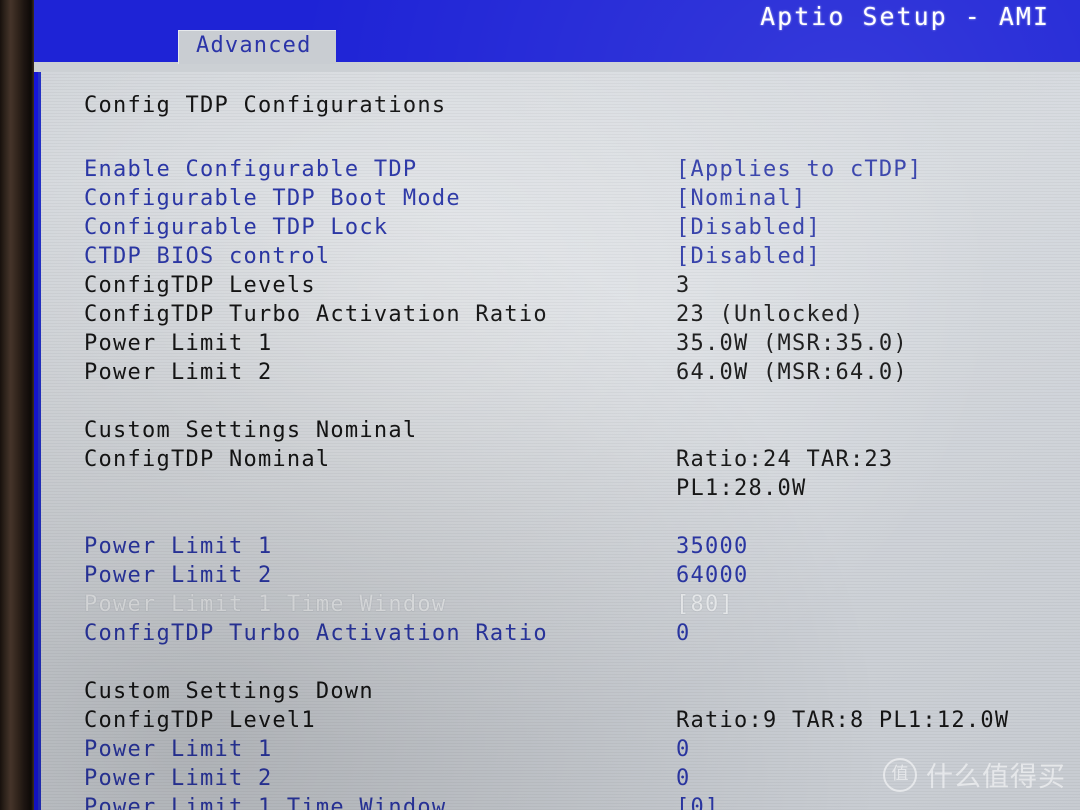 The width and height of the screenshot is (1080, 810). What do you see at coordinates (15, 405) in the screenshot?
I see `monitor-bezel` at bounding box center [15, 405].